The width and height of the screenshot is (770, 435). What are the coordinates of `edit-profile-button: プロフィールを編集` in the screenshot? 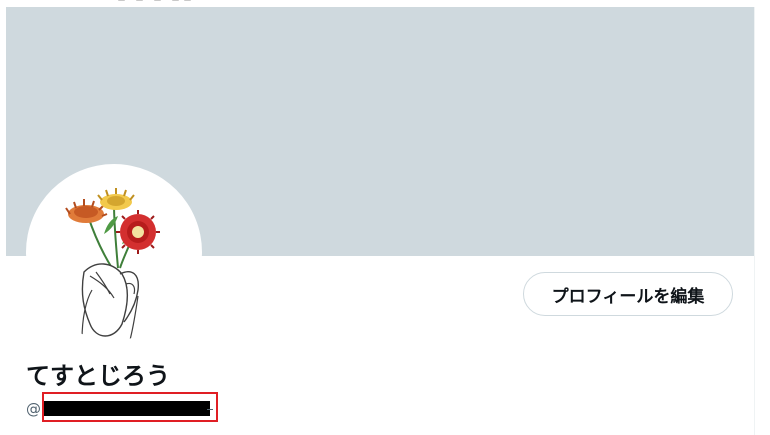 It's located at (628, 294).